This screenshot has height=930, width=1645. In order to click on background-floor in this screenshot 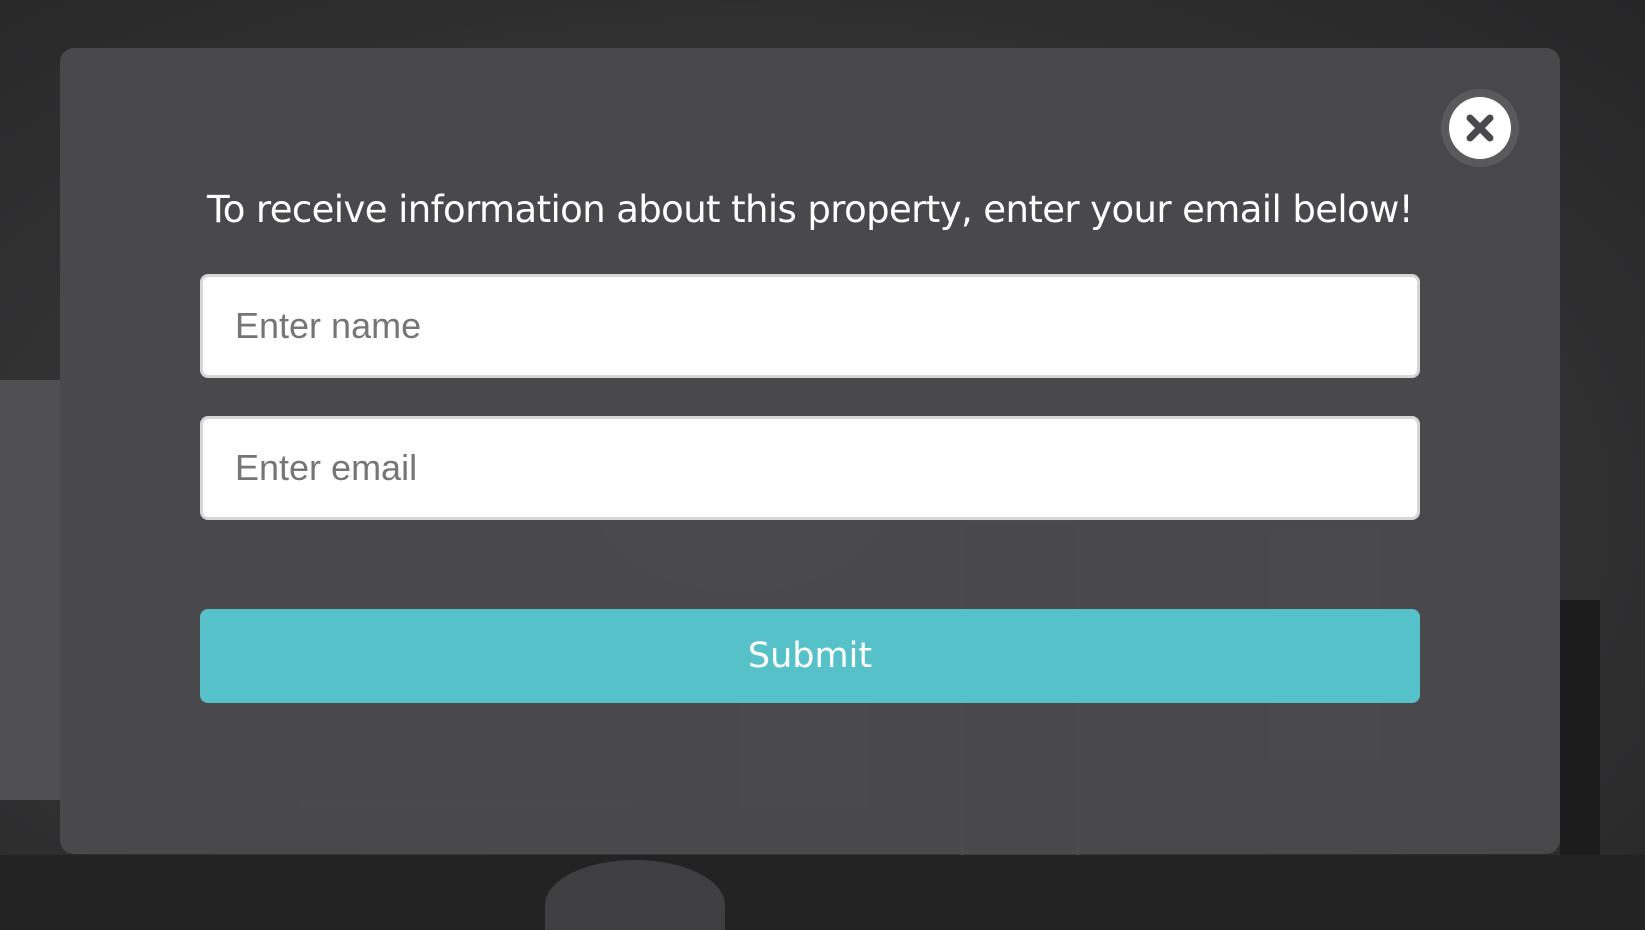, I will do `click(822, 892)`.